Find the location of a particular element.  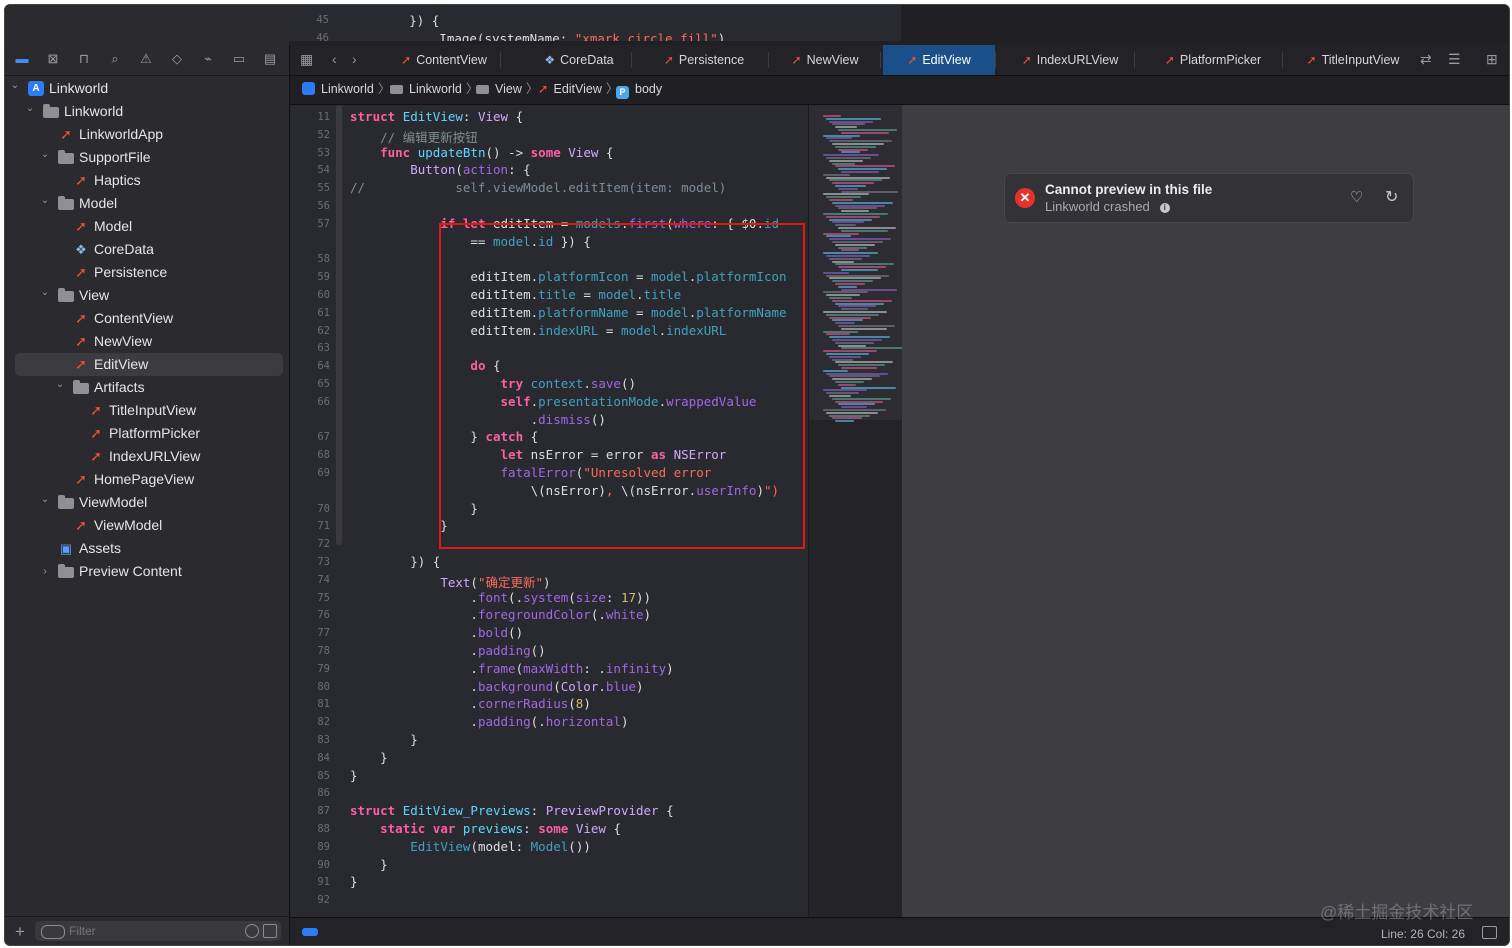

code-line: Button(action: { is located at coordinates (440, 169).